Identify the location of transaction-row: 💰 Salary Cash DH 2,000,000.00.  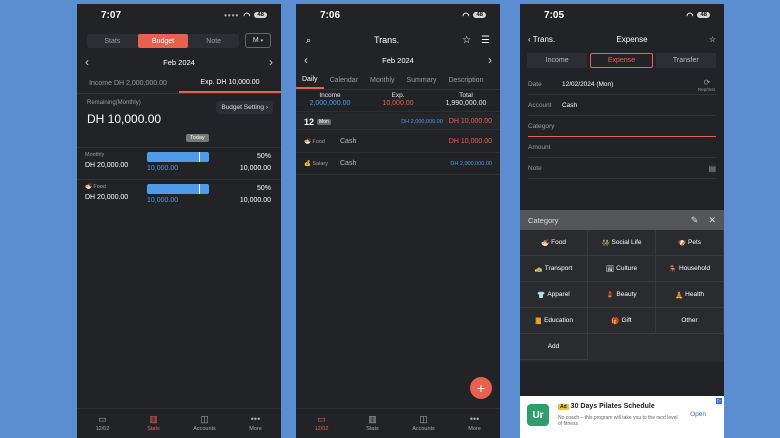
(398, 164).